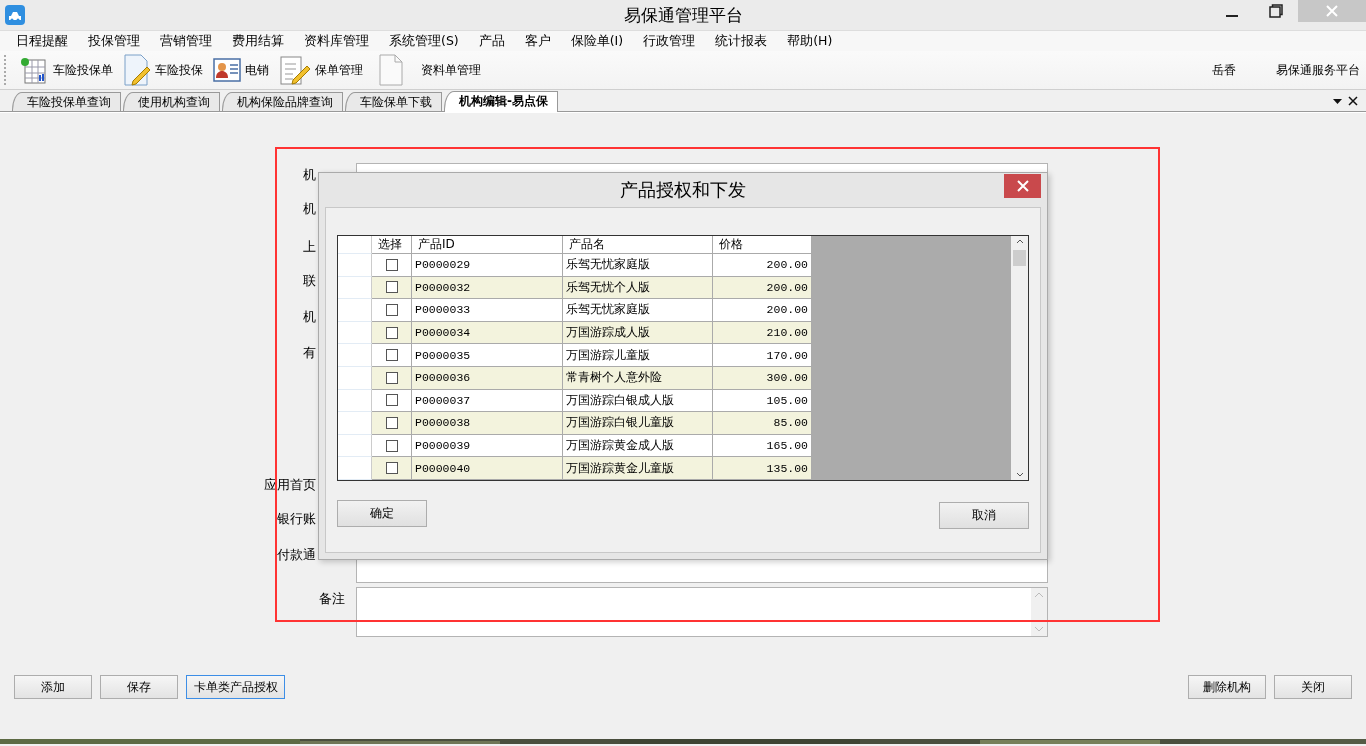  What do you see at coordinates (186, 41) in the screenshot?
I see `menu-item: 营销管理` at bounding box center [186, 41].